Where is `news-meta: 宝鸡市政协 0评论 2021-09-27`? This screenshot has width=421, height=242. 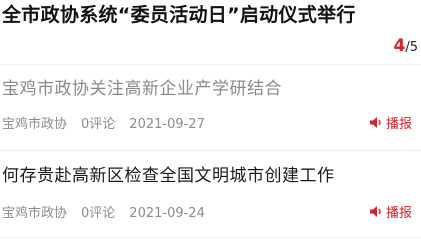 news-meta: 宝鸡市政协 0评论 2021-09-27 is located at coordinates (110, 122).